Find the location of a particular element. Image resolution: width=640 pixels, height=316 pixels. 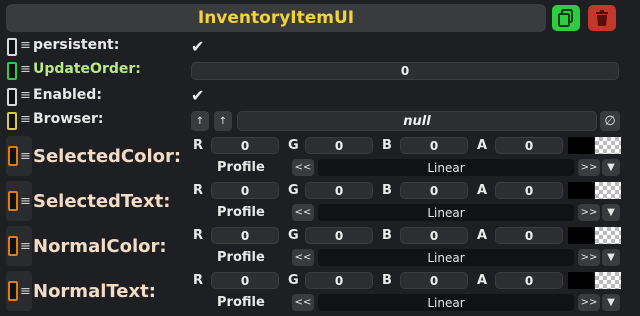

prop-label-browser: Browser: is located at coordinates (68, 119).